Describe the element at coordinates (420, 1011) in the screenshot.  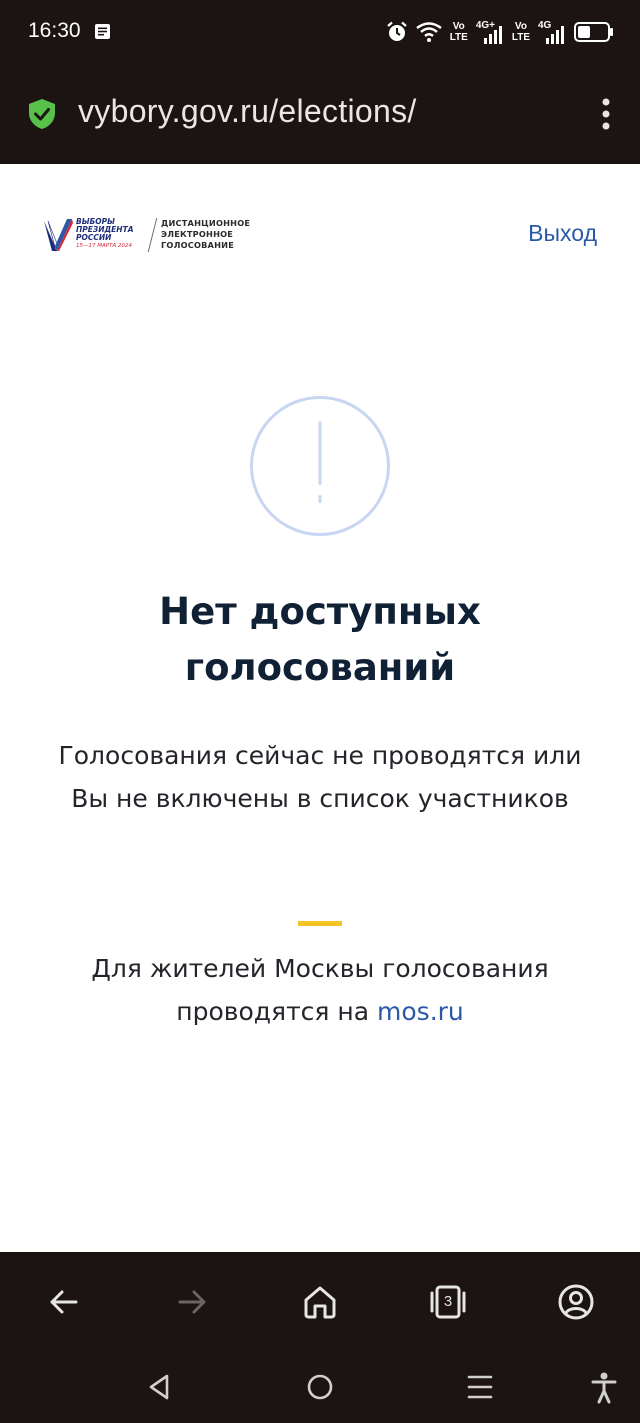
I see `mos-ru-link: mos.ru` at that location.